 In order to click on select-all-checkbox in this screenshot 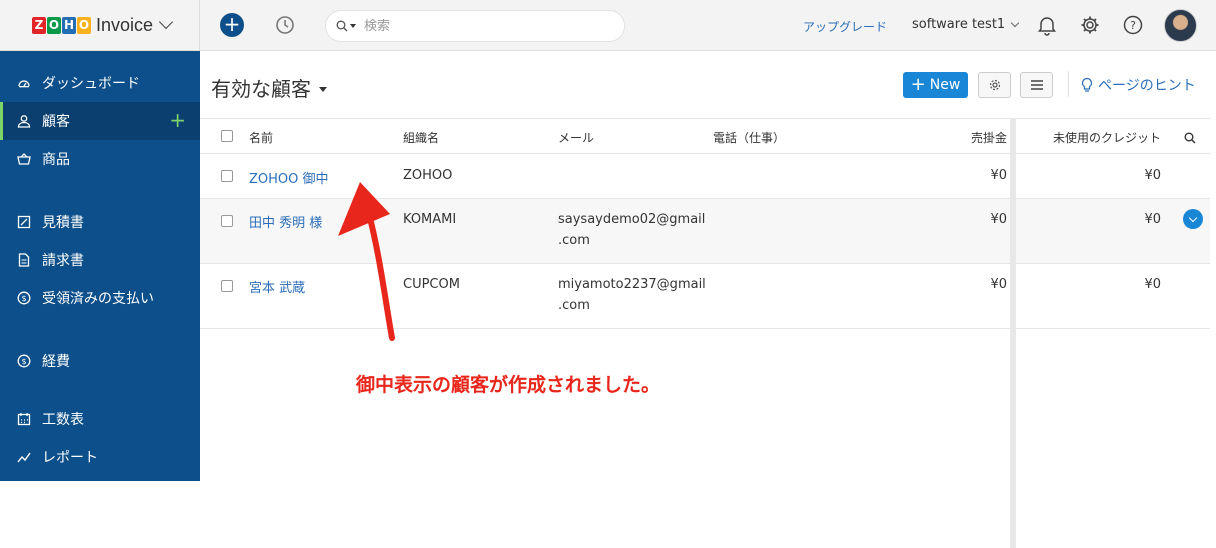, I will do `click(227, 136)`.